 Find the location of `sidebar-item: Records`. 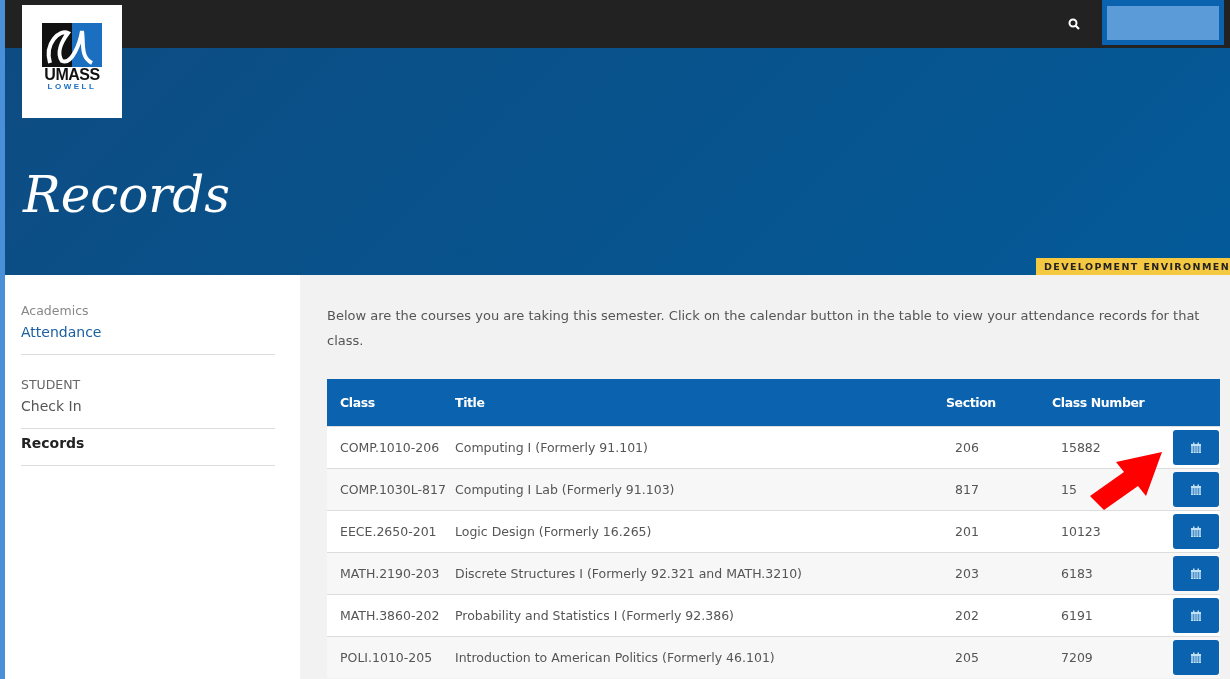

sidebar-item: Records is located at coordinates (148, 447).